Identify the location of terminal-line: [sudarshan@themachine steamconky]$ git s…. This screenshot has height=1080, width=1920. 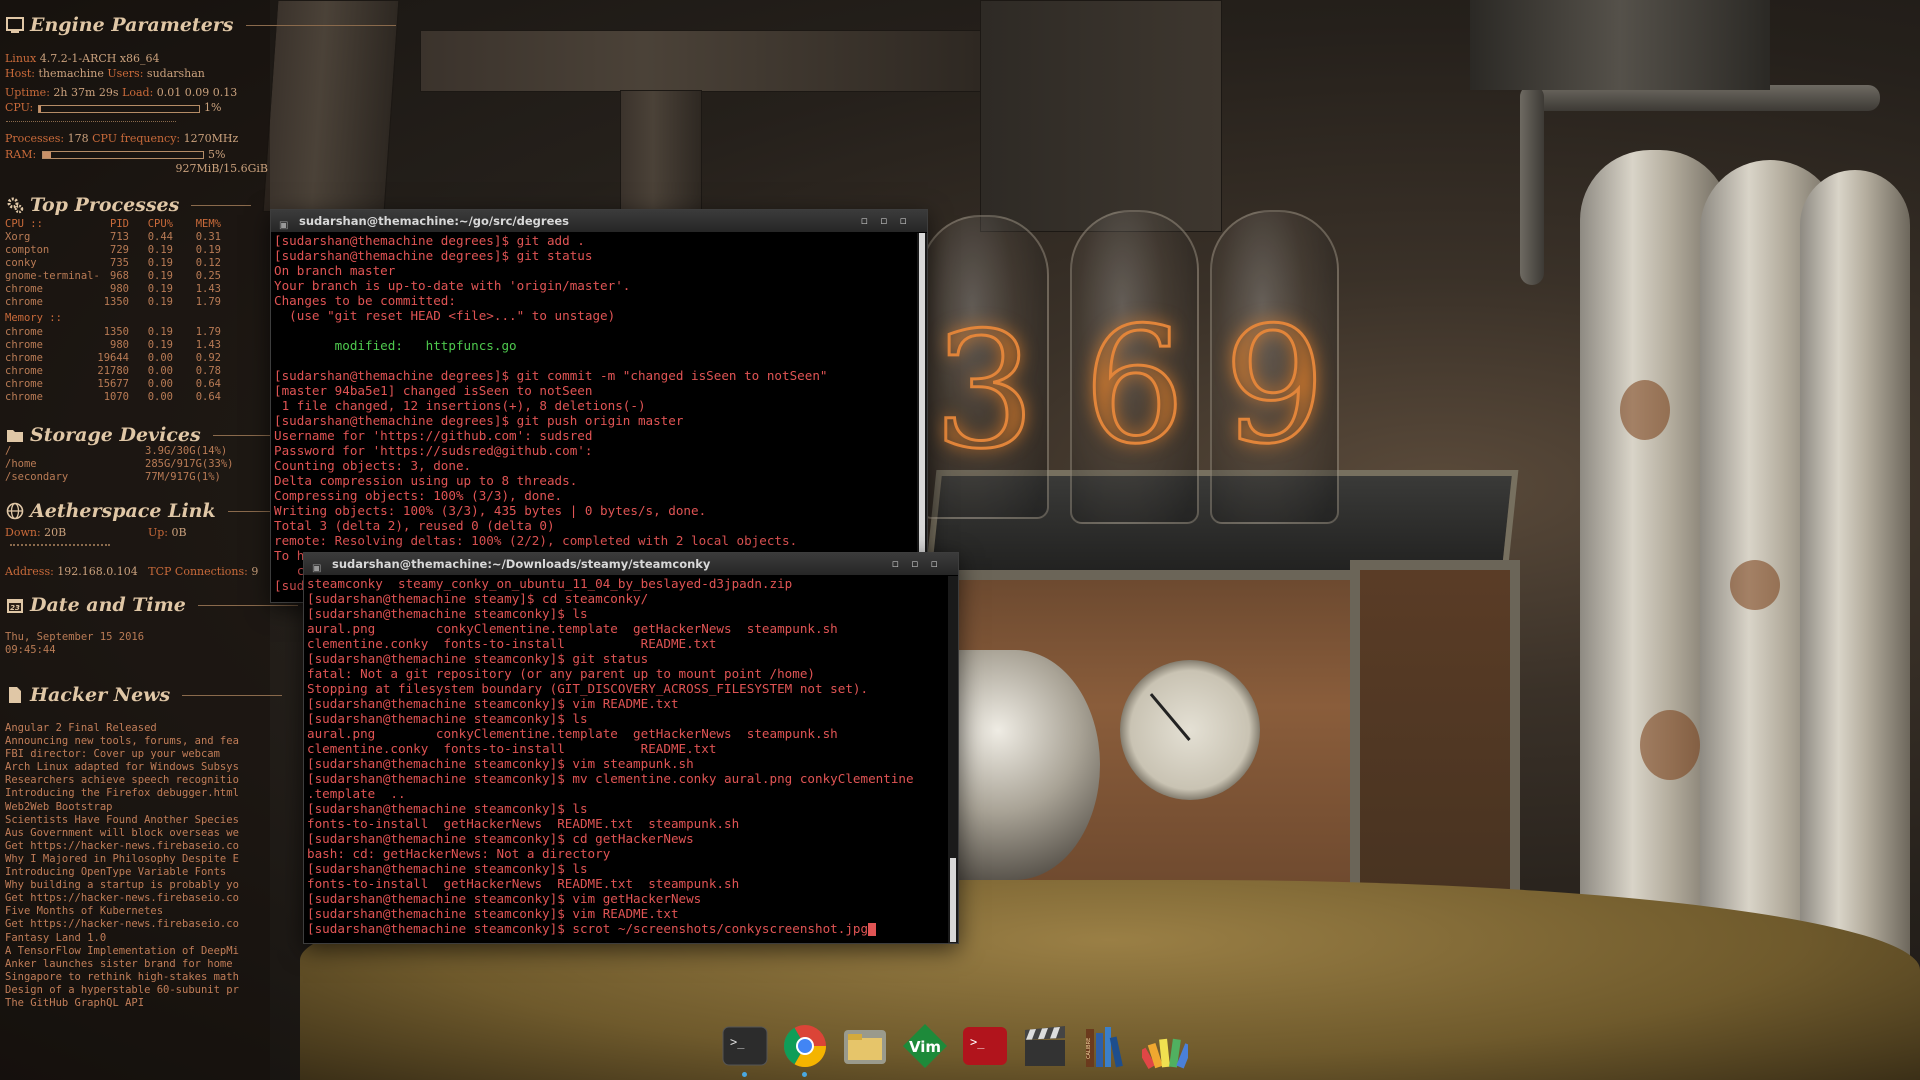
(478, 658).